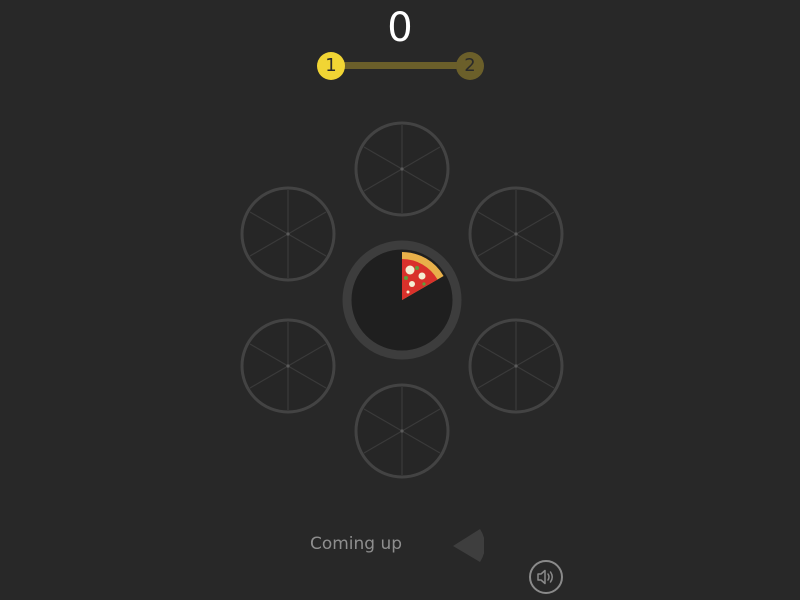 This screenshot has width=800, height=600. What do you see at coordinates (402, 169) in the screenshot?
I see `plate-top` at bounding box center [402, 169].